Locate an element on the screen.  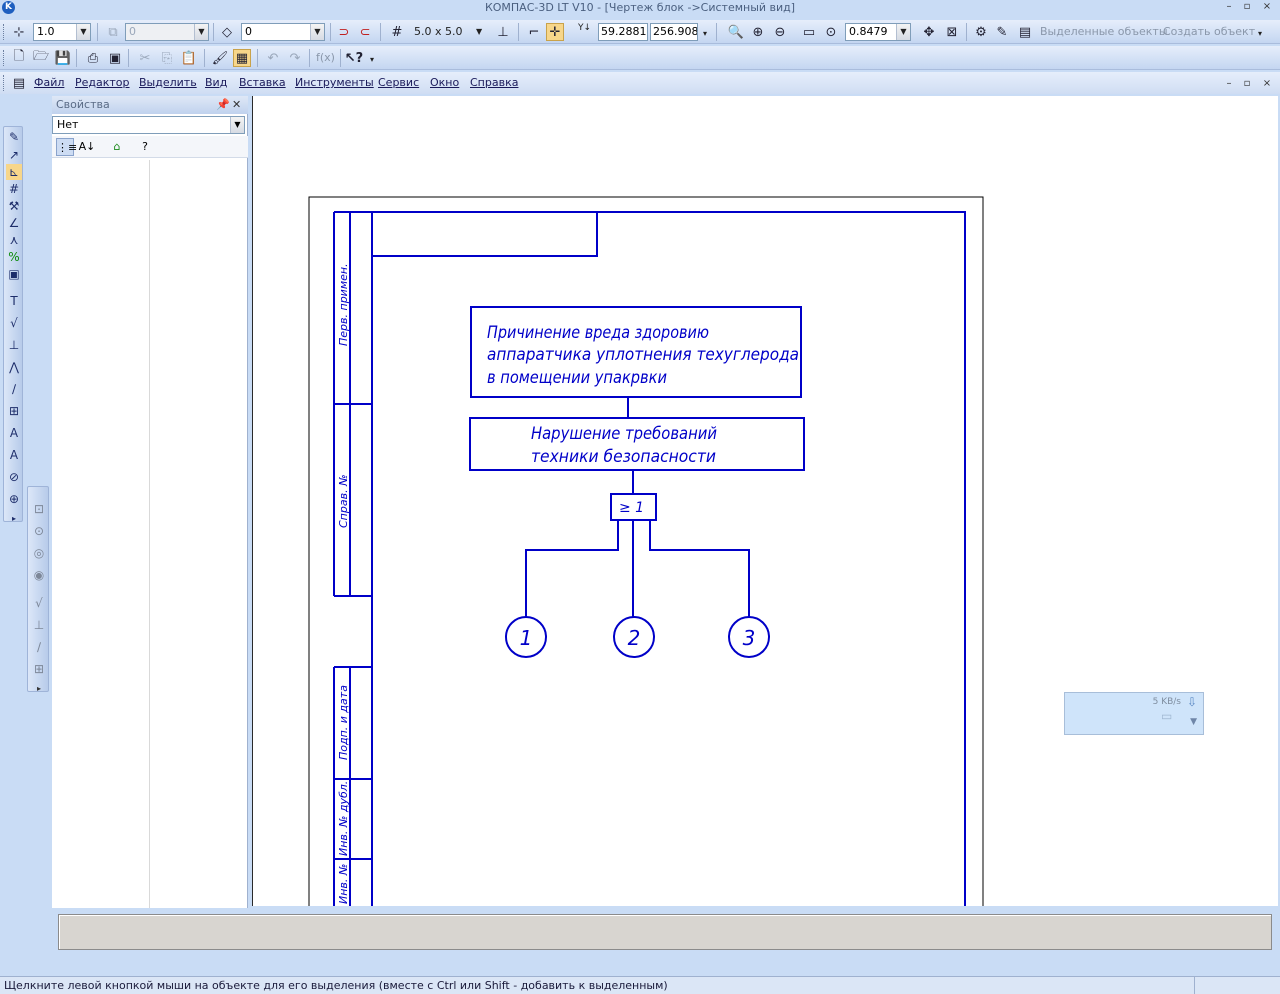
close-button: × is located at coordinates (1267, 7).